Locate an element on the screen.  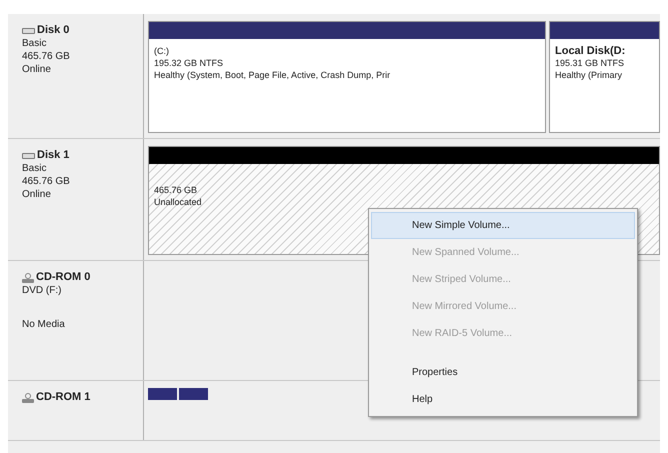
volume-size: 195.31 GB NTFS is located at coordinates (589, 63).